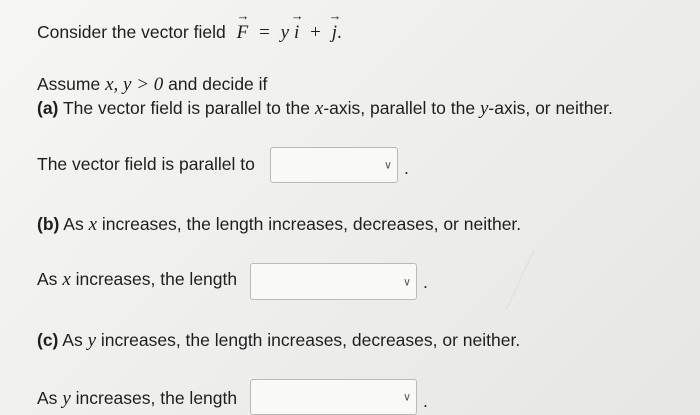  I want to click on part-c-dropdown: ∨, so click(333, 397).